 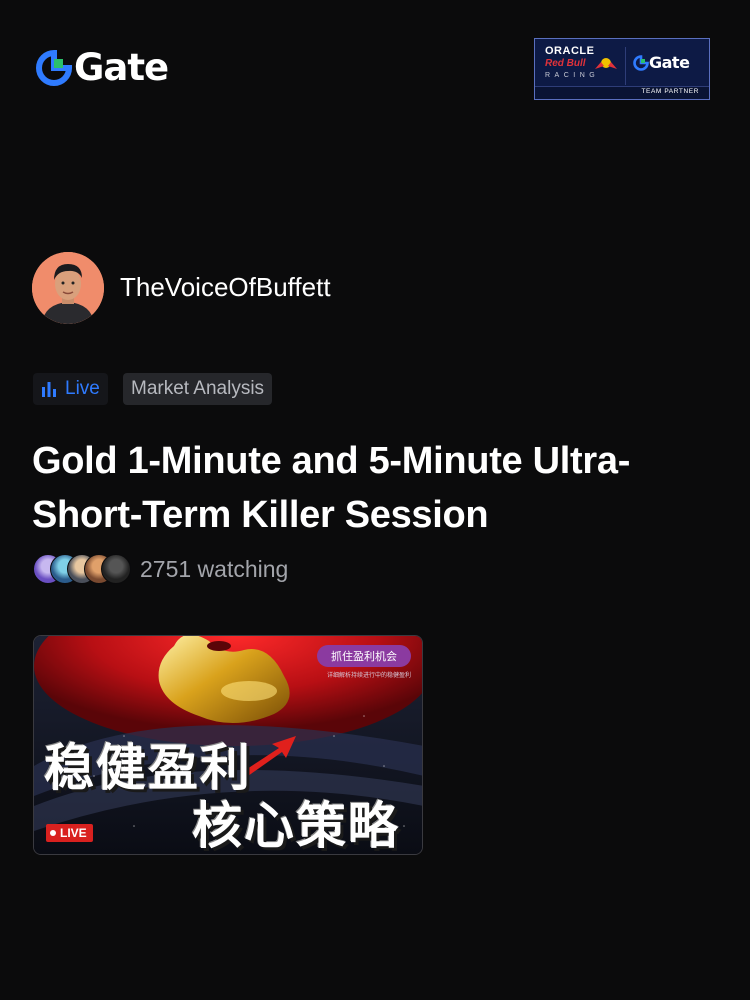 I want to click on gate-logo-icon, so click(x=54, y=68).